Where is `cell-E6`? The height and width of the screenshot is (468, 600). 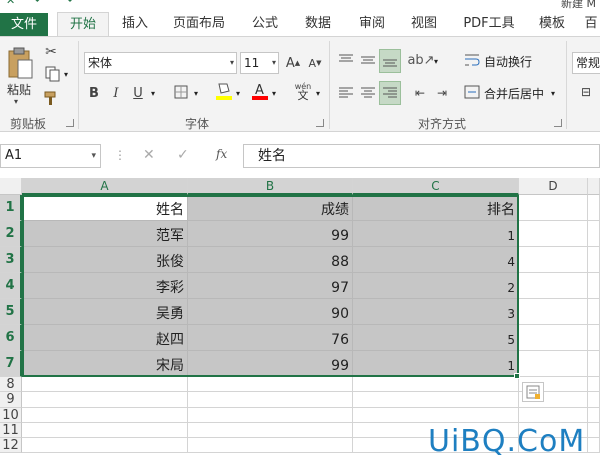 cell-E6 is located at coordinates (594, 338).